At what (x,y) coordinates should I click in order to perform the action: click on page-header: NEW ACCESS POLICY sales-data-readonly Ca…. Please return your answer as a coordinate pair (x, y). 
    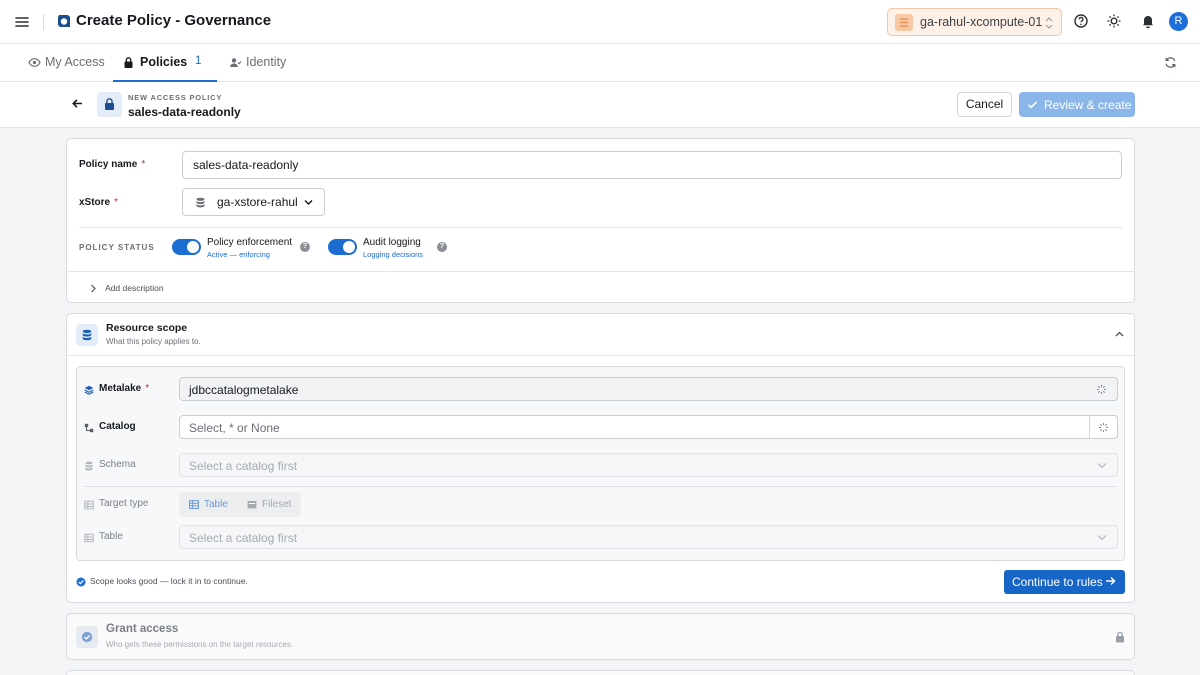
    Looking at the image, I should click on (600, 105).